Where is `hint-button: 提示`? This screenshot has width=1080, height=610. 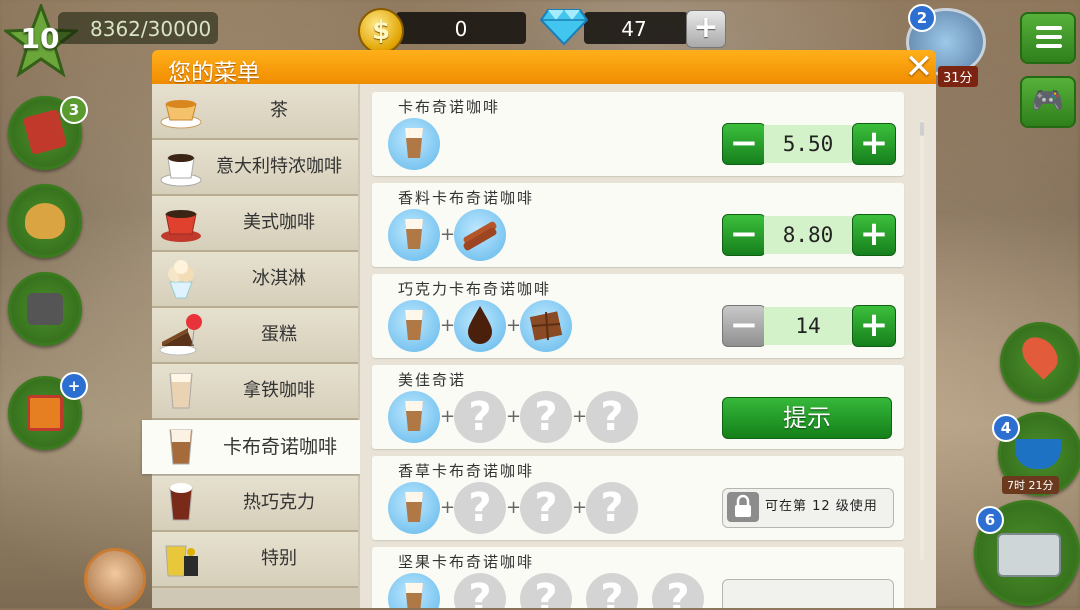 hint-button: 提示 is located at coordinates (807, 418).